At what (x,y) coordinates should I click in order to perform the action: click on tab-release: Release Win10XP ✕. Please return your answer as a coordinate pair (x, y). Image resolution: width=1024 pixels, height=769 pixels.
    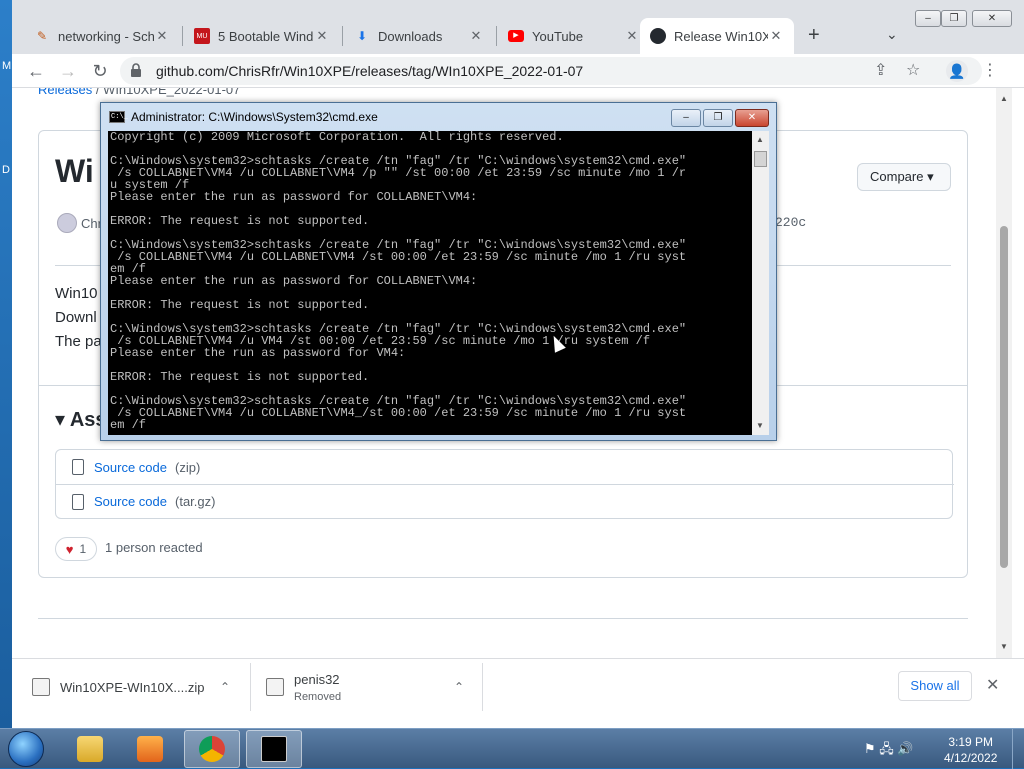
    Looking at the image, I should click on (717, 36).